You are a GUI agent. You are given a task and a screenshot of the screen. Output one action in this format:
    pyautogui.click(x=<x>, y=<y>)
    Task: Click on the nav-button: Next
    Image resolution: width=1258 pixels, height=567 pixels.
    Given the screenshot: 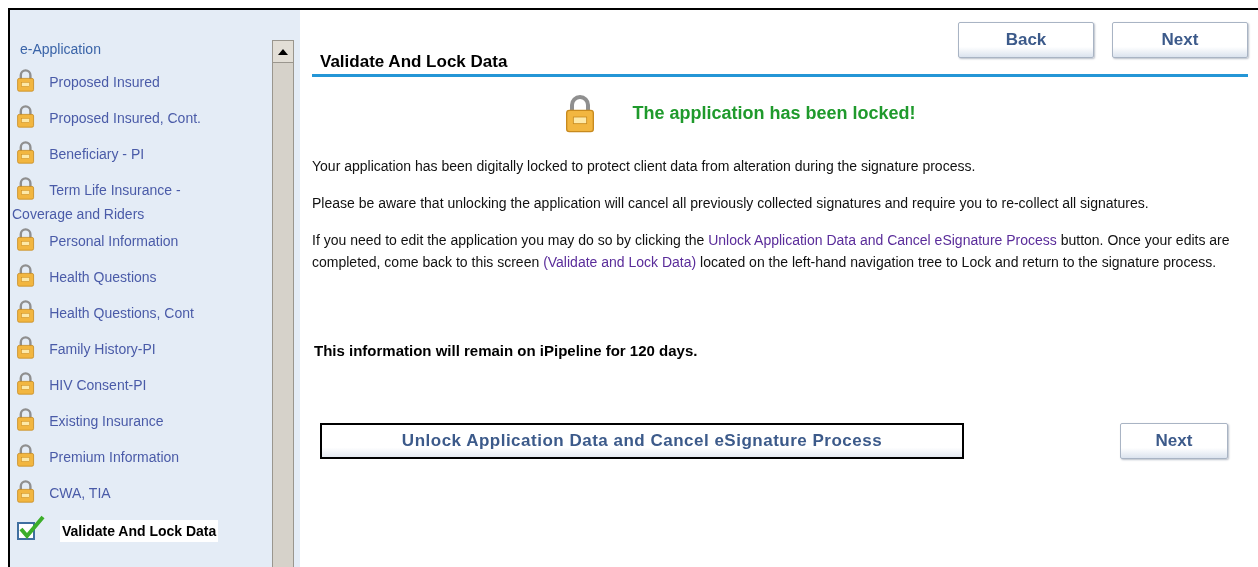 What is the action you would take?
    pyautogui.click(x=1180, y=40)
    